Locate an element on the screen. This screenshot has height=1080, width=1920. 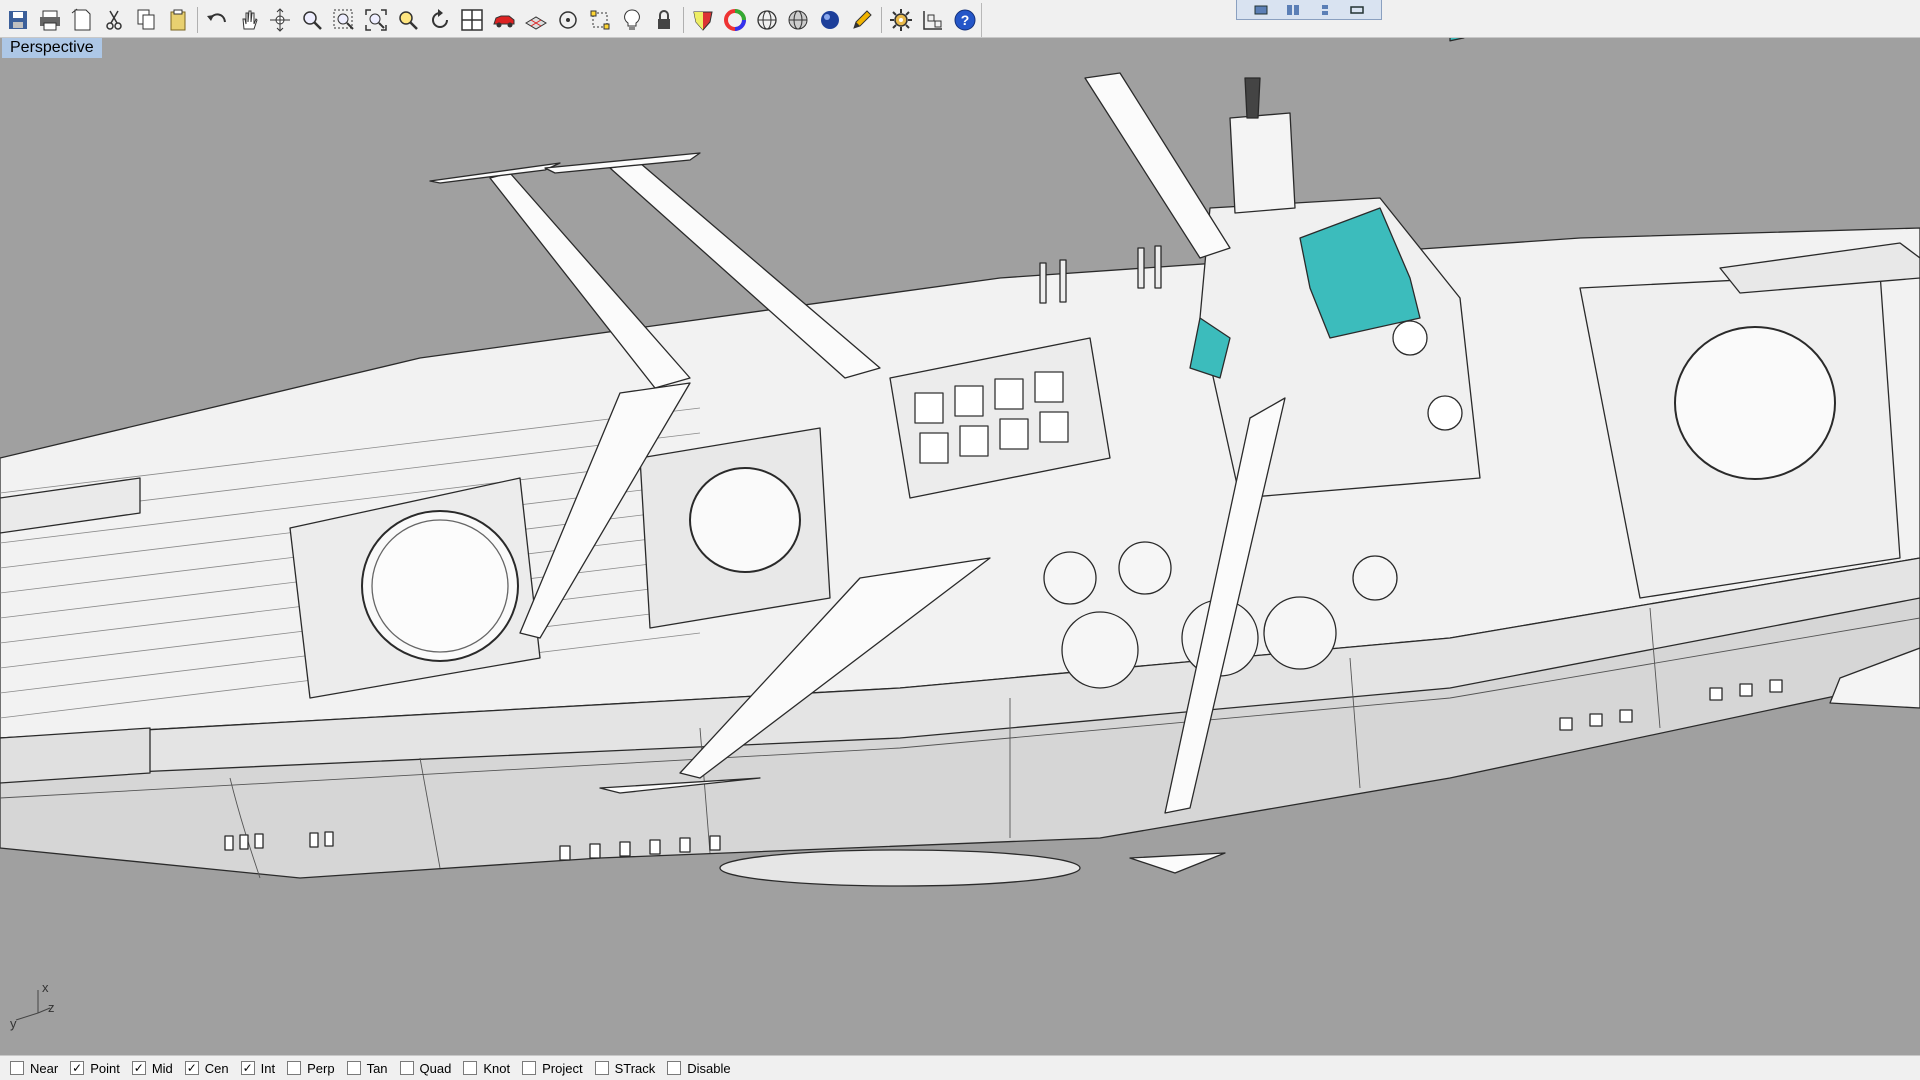
undo-button is located at coordinates (217, 20).